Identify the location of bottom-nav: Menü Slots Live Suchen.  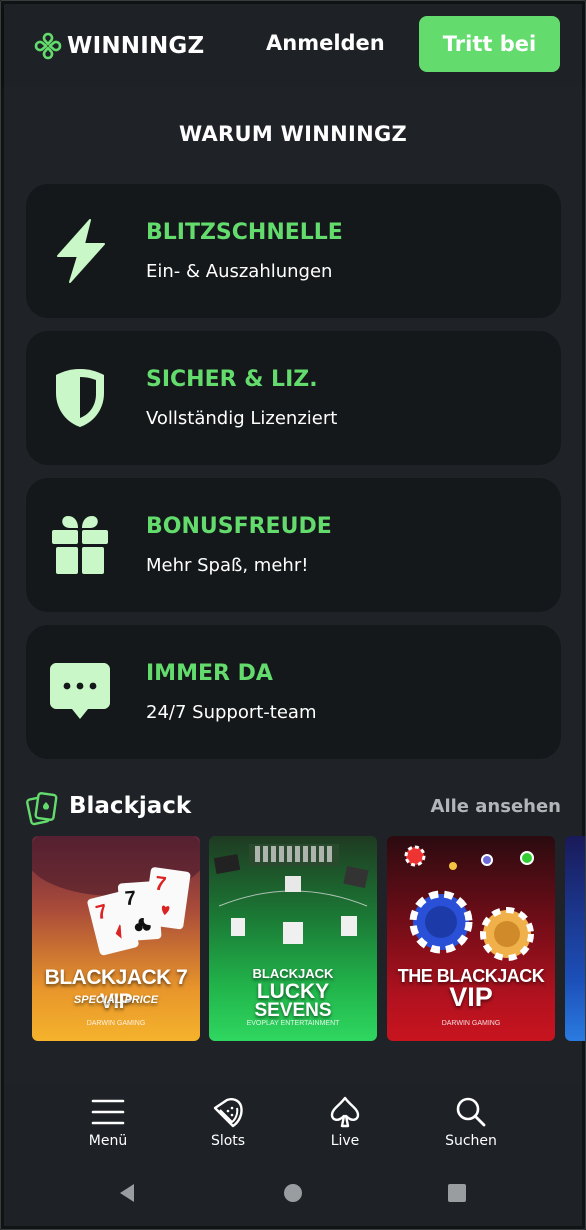
(293, 1124).